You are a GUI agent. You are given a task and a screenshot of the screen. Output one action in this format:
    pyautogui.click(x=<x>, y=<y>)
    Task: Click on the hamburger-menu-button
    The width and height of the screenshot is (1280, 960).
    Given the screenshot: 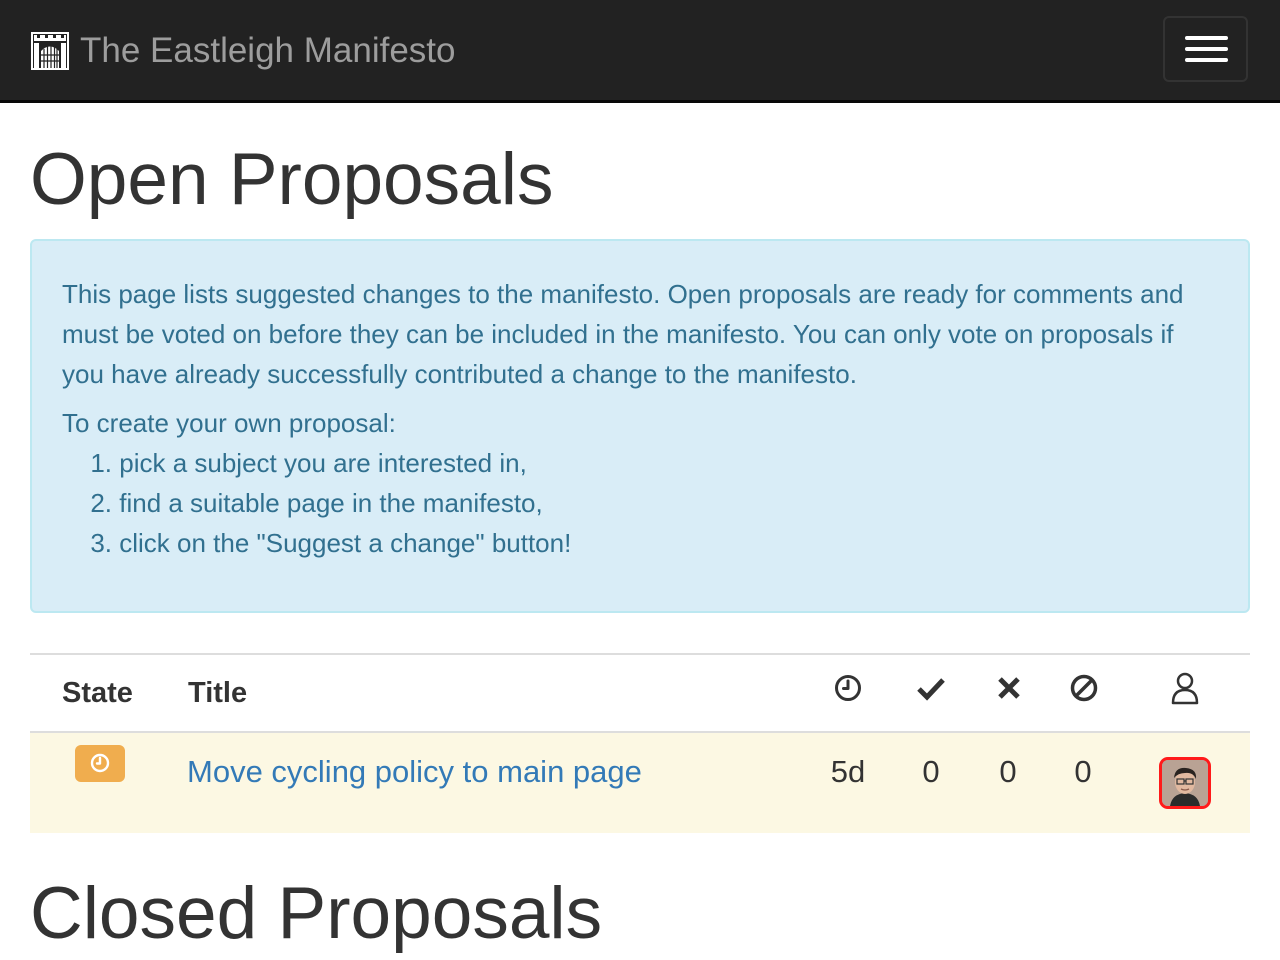 What is the action you would take?
    pyautogui.click(x=1205, y=49)
    